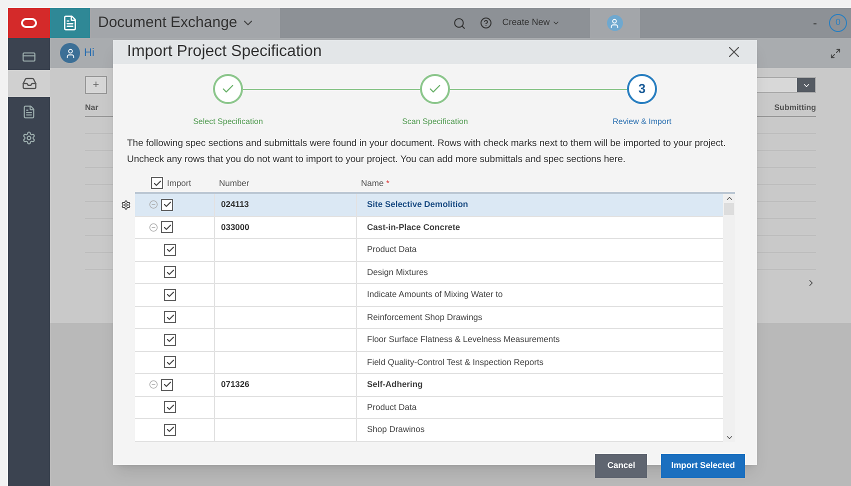 The width and height of the screenshot is (851, 486). What do you see at coordinates (434, 295) in the screenshot?
I see `name-cell-text: Indicate Amounts of Mixing Water to` at bounding box center [434, 295].